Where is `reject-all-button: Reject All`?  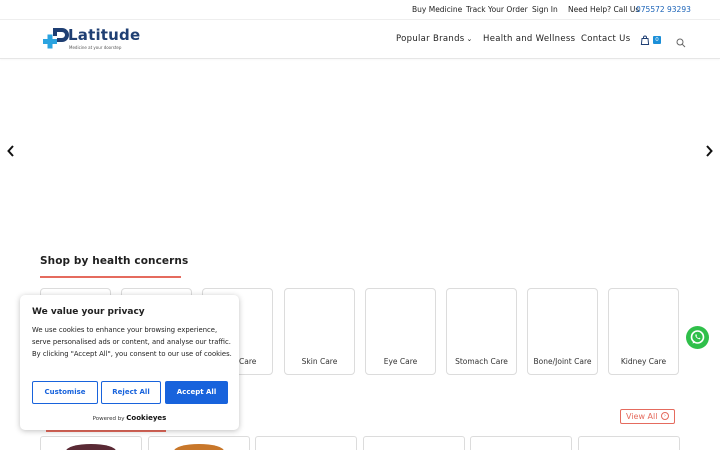 reject-all-button: Reject All is located at coordinates (131, 392).